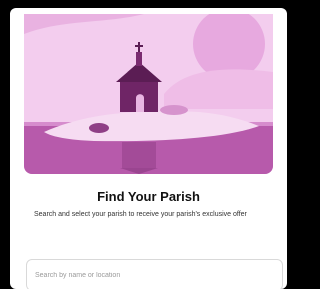  What do you see at coordinates (139, 59) in the screenshot?
I see `church-tower` at bounding box center [139, 59].